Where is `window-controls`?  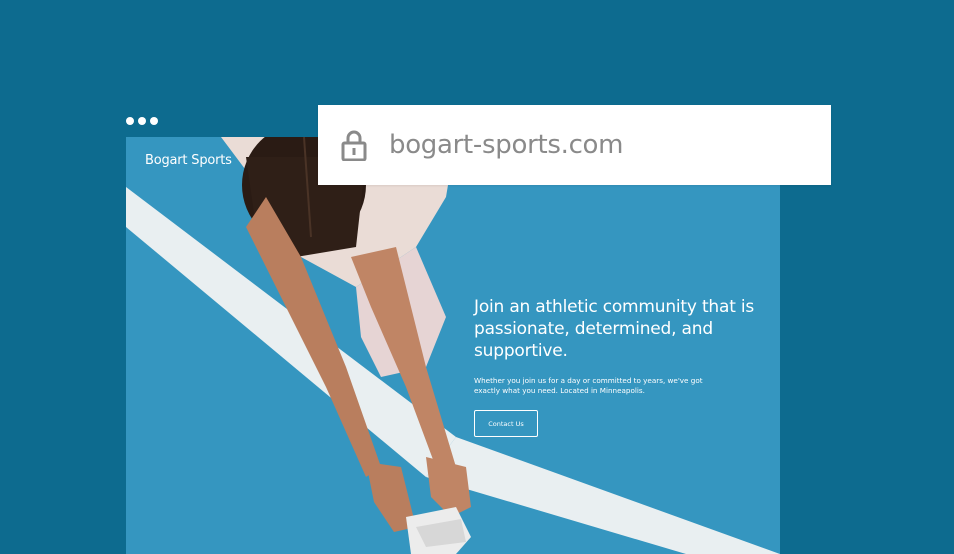
window-controls is located at coordinates (142, 121).